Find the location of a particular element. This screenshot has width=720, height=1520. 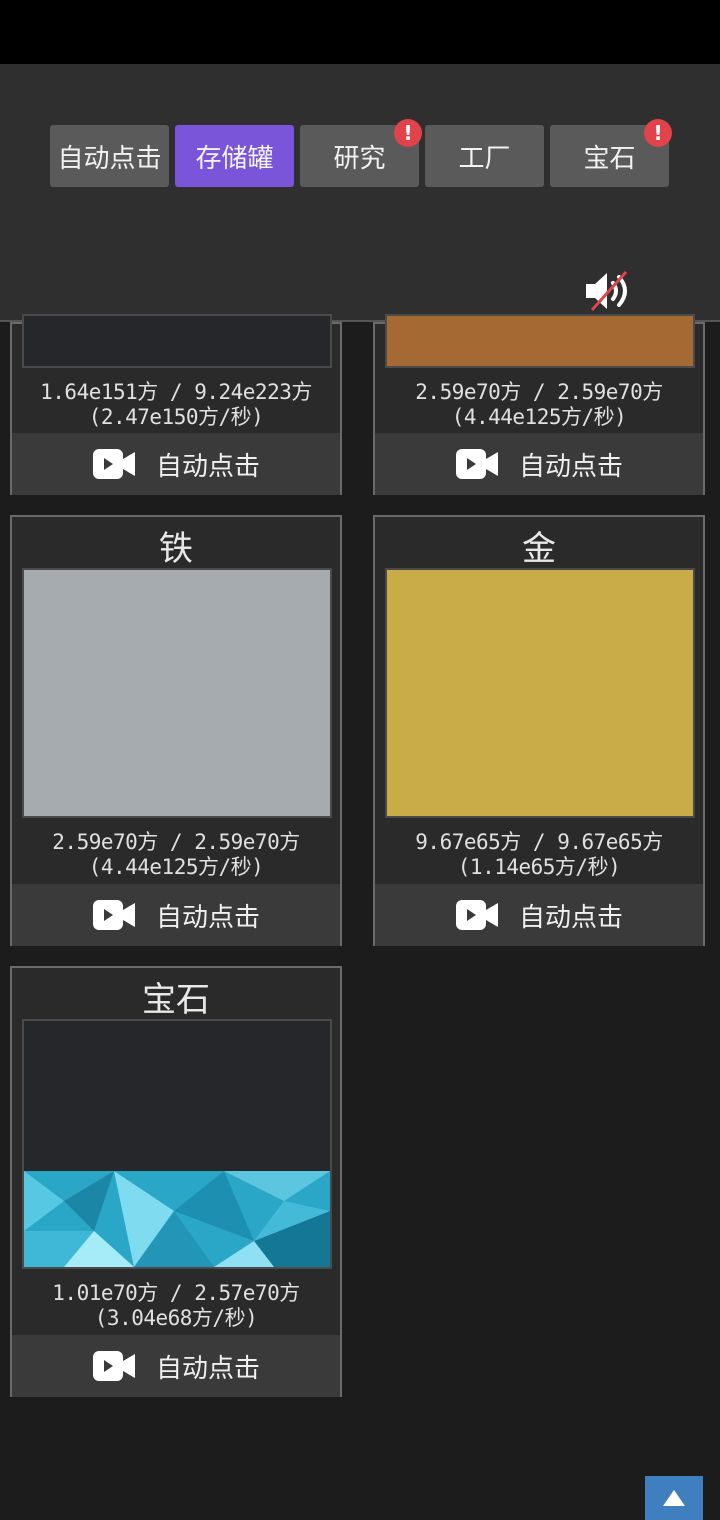

tab-label: 存储罐 is located at coordinates (234, 158).